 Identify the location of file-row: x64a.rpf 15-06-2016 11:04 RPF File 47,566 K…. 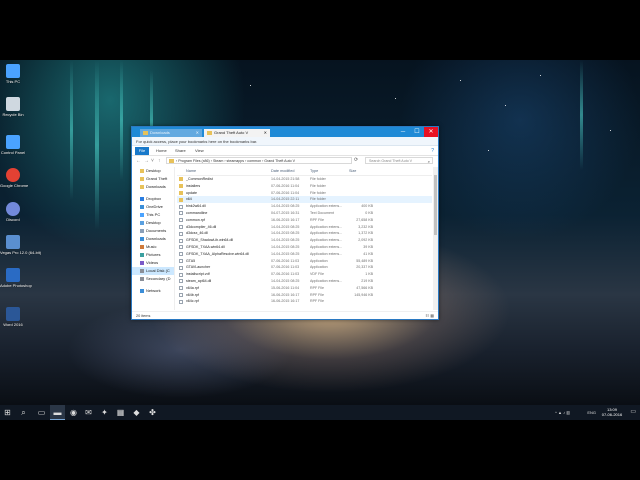
(304, 288).